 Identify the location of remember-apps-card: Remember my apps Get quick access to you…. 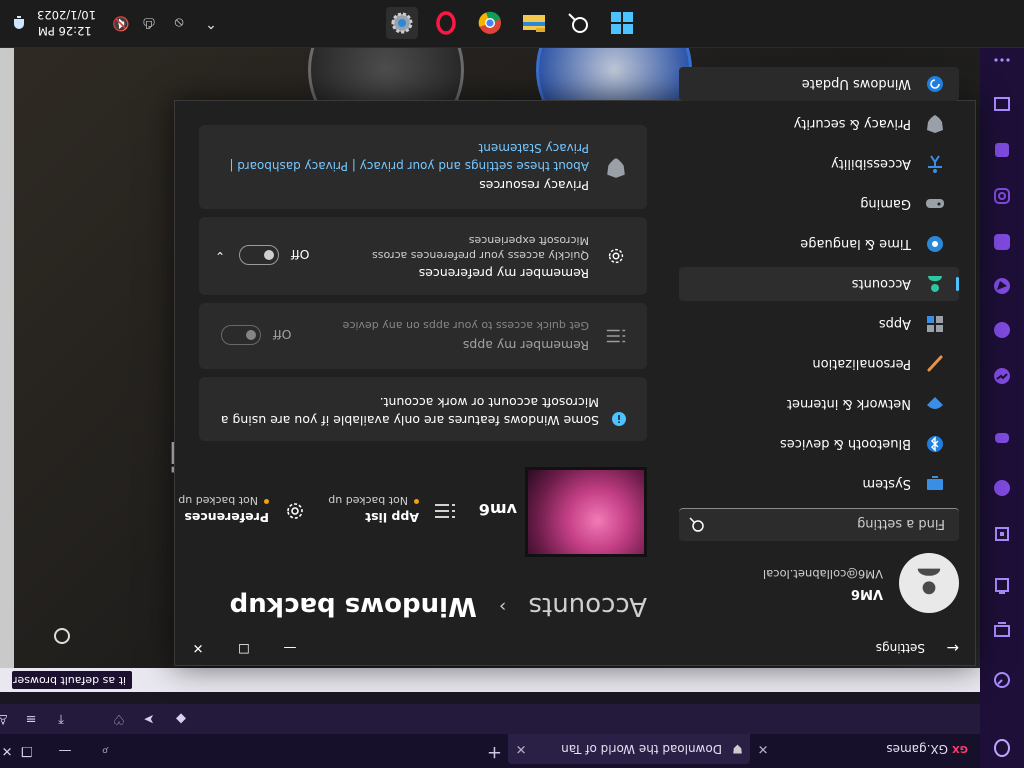
(423, 336).